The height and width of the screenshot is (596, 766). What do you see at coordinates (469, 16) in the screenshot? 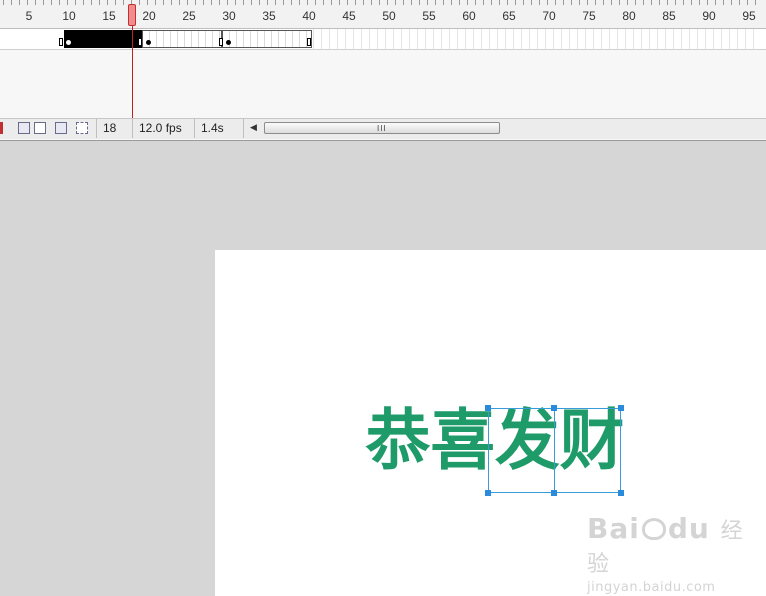
I see `ruler-label: 60` at bounding box center [469, 16].